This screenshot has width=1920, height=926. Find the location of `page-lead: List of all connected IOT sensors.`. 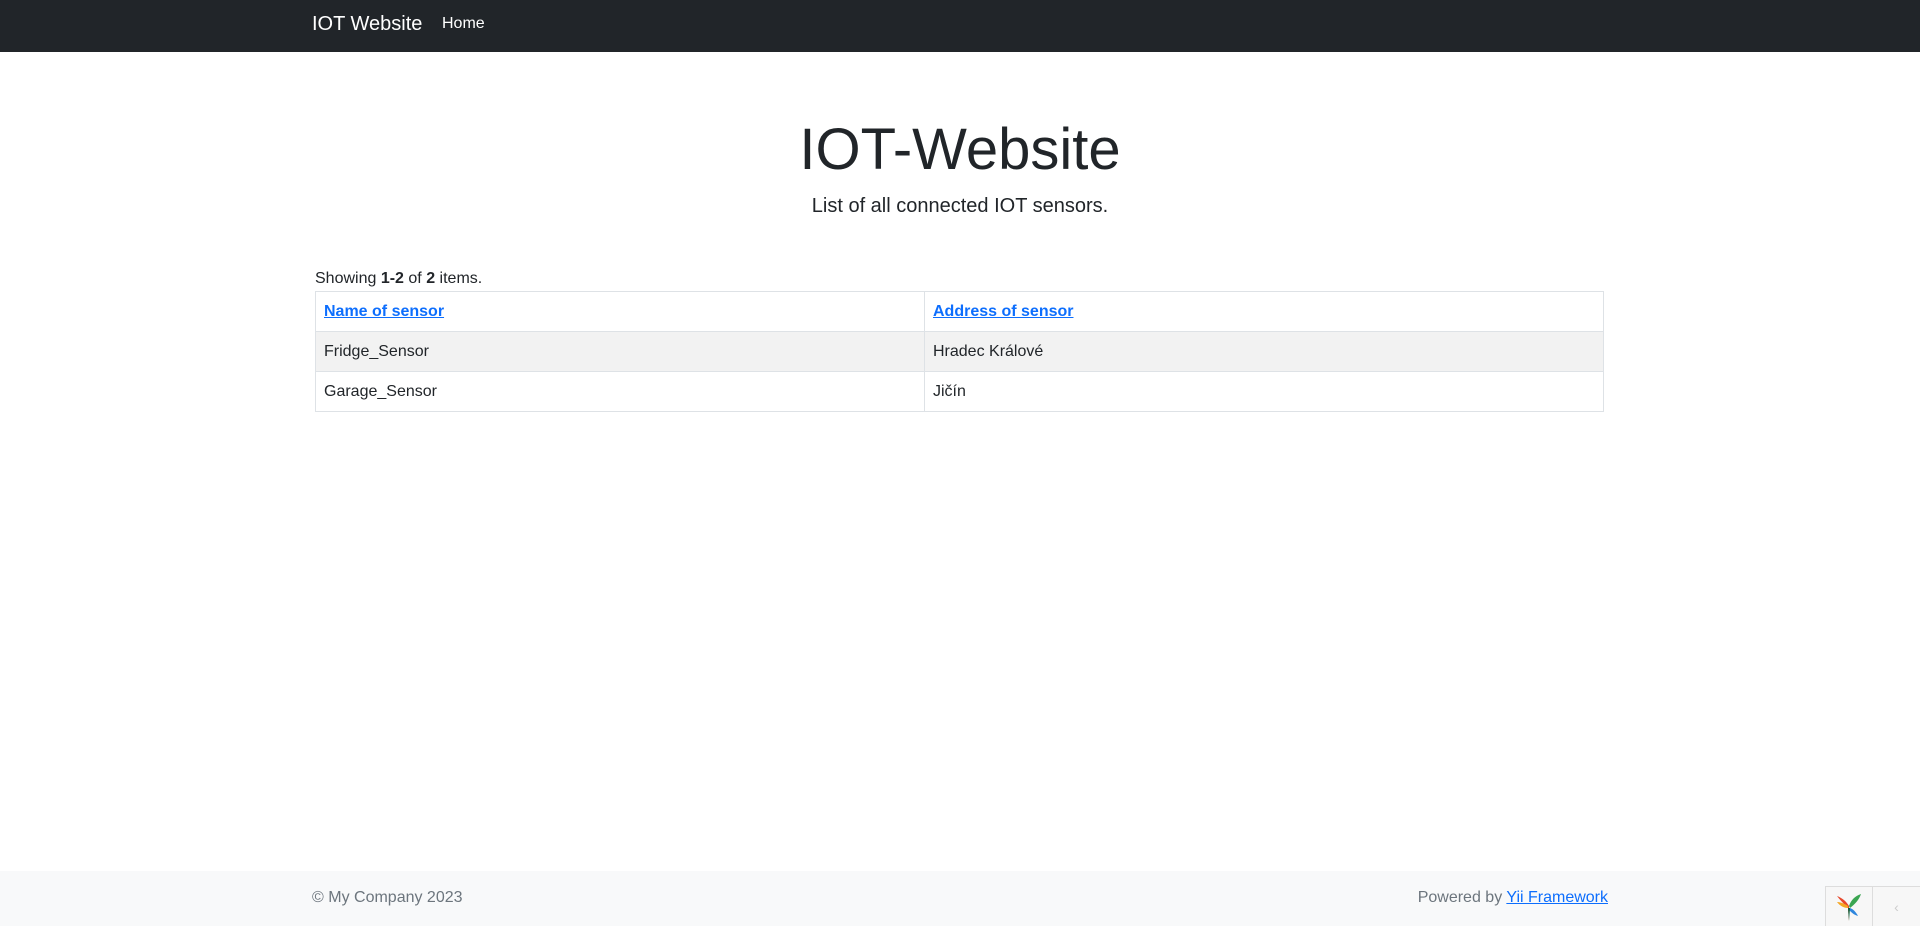

page-lead: List of all connected IOT sensors. is located at coordinates (960, 206).